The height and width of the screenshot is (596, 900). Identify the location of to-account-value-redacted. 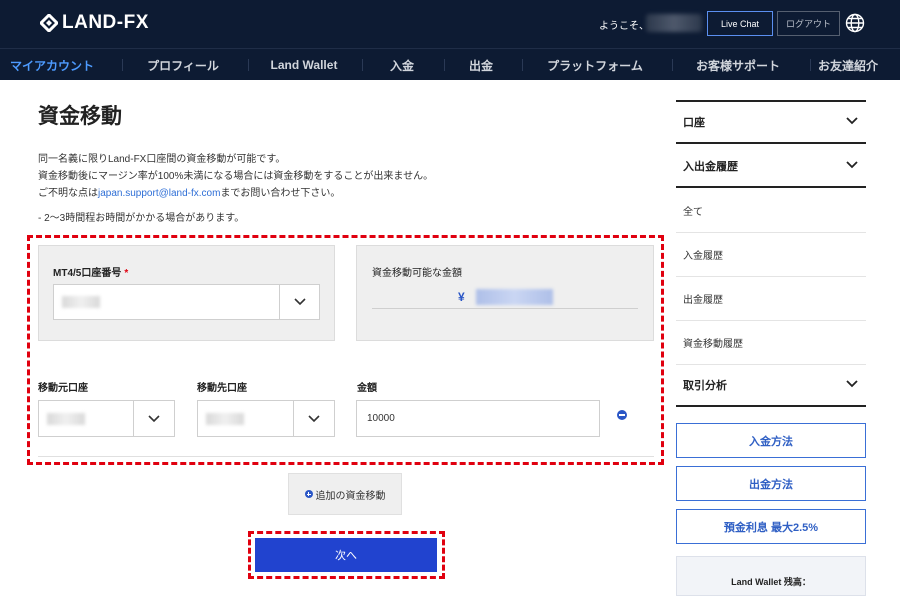
(225, 418).